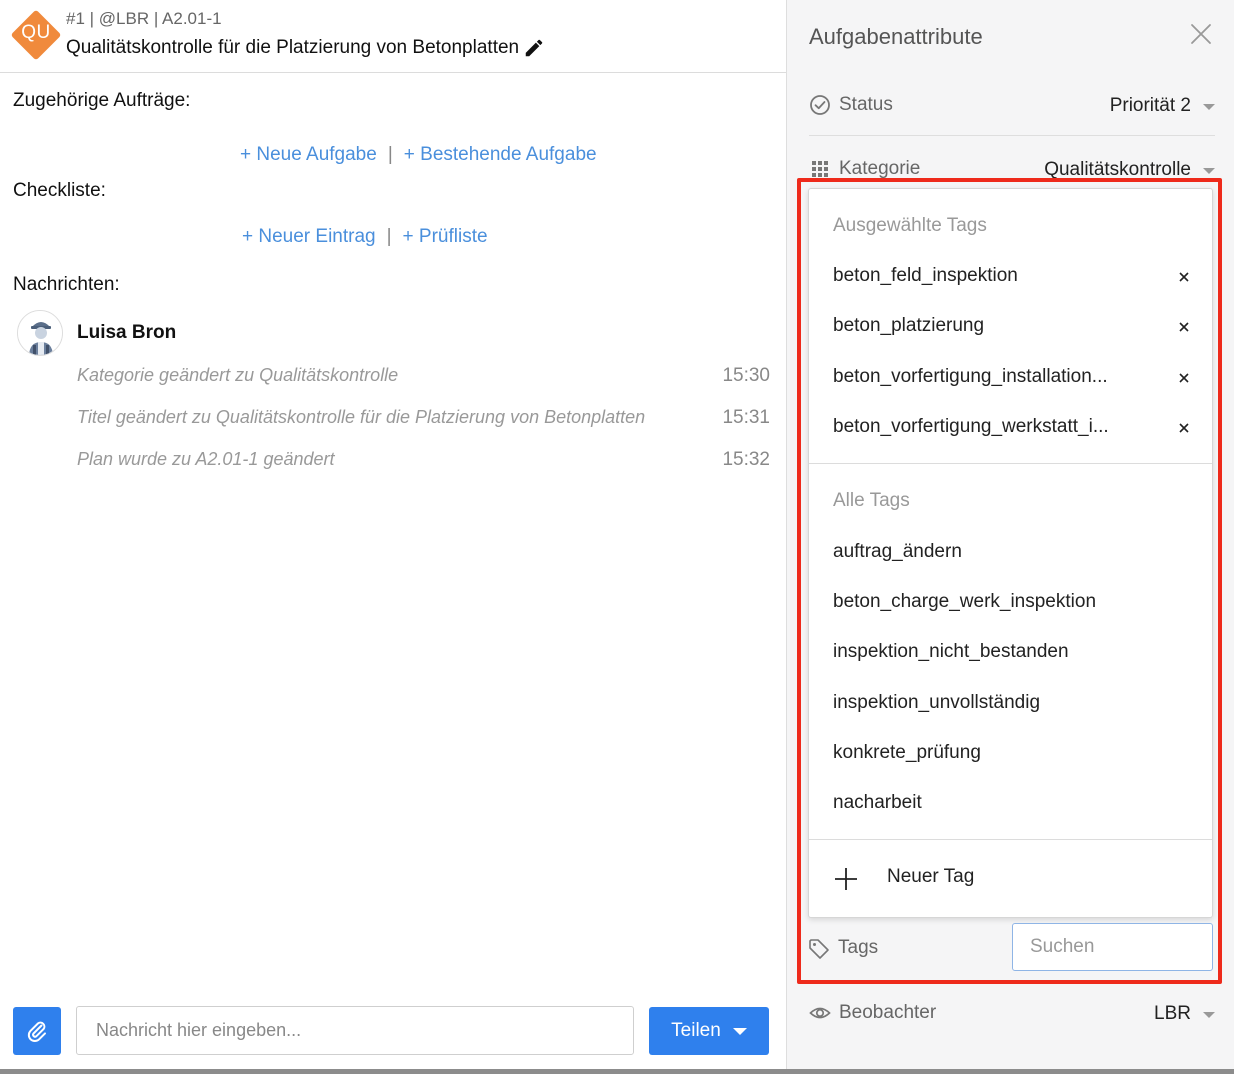 The image size is (1234, 1074). Describe the element at coordinates (819, 949) in the screenshot. I see `tag-icon` at that location.